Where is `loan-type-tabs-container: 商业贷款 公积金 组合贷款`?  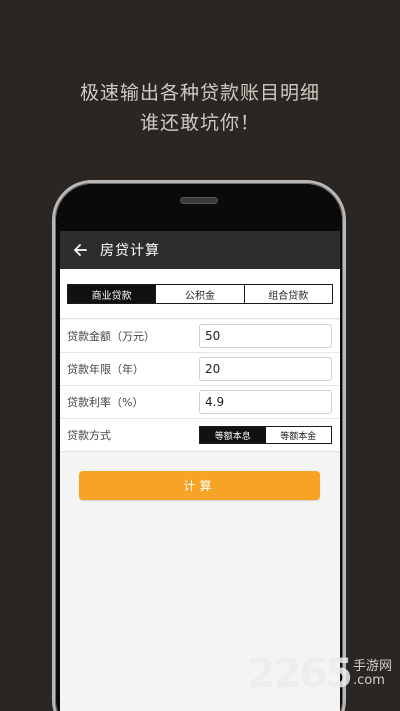 loan-type-tabs-container: 商业贷款 公积金 组合贷款 is located at coordinates (200, 294).